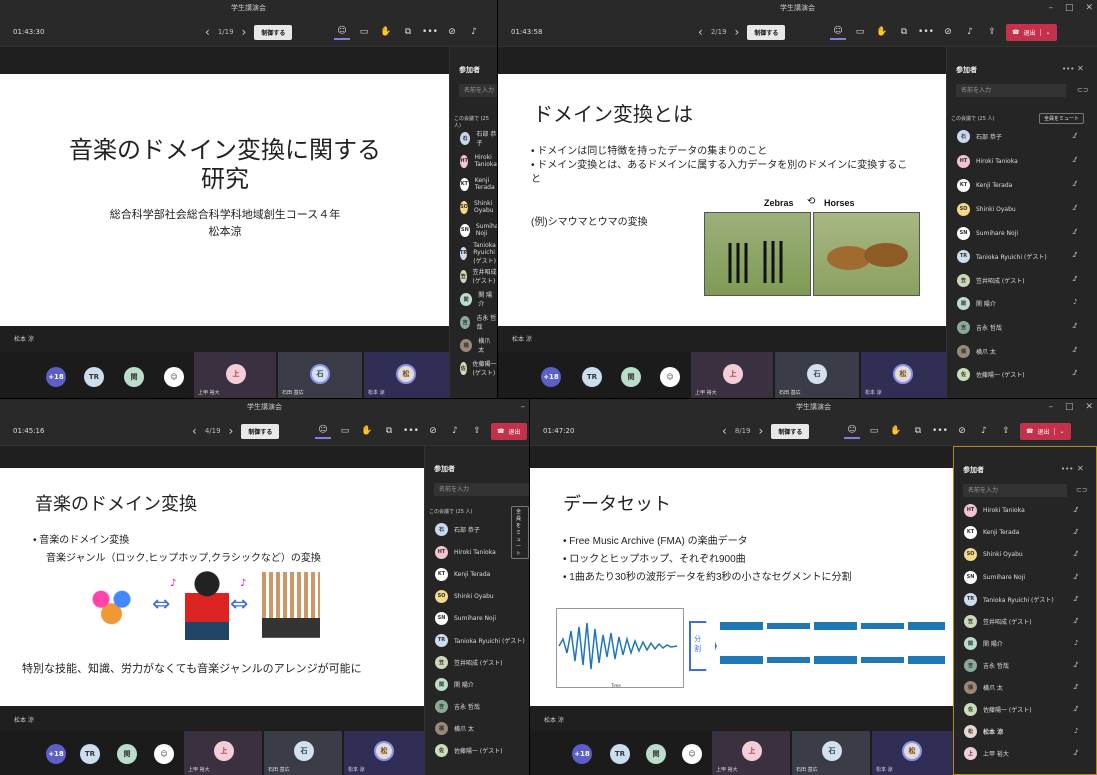 The image size is (1097, 775). I want to click on leave-button: ☎ 退出, so click(509, 431).